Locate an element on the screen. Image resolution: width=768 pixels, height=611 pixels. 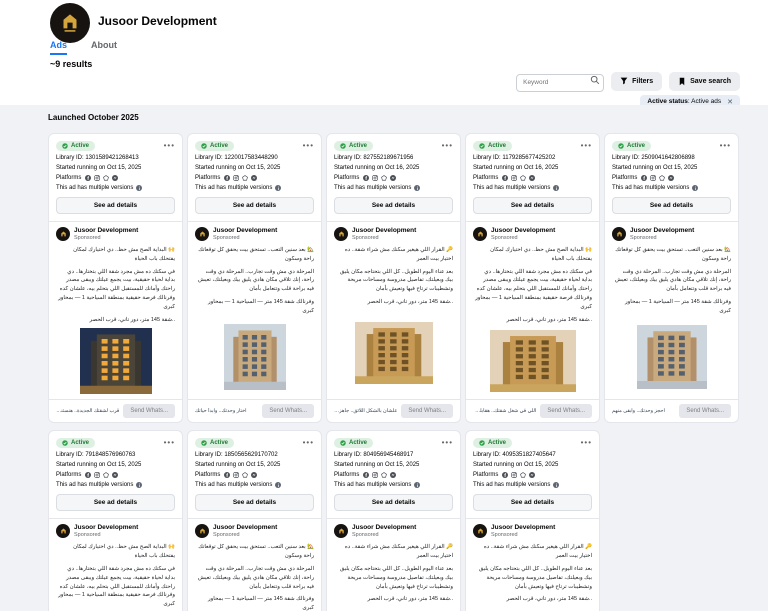
library-id: Library ID: 1179285677425202 is located at coordinates (514, 158).